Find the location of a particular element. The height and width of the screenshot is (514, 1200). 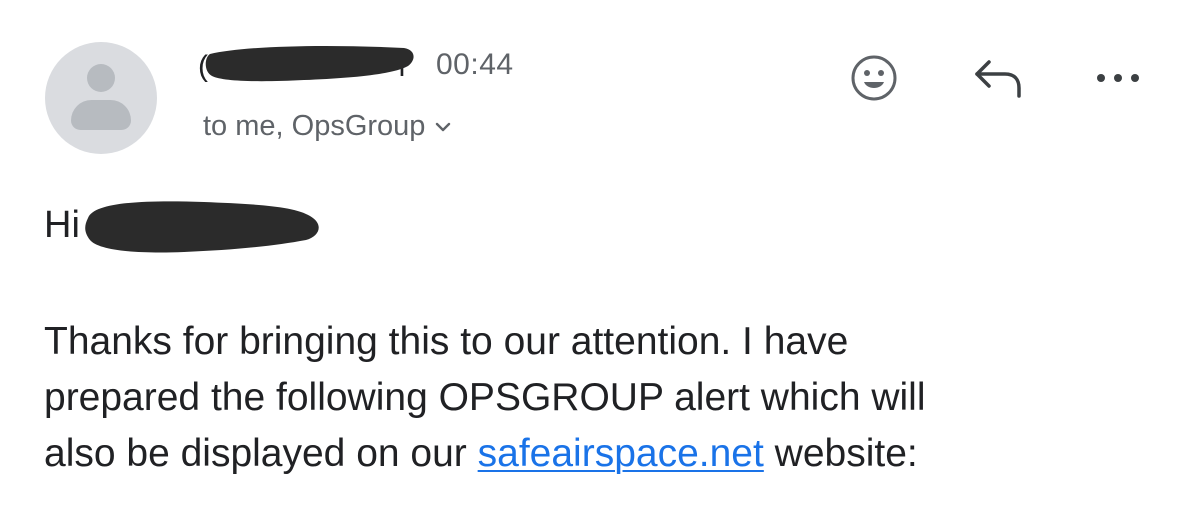

body-line-3-end: website: is located at coordinates (840, 453).